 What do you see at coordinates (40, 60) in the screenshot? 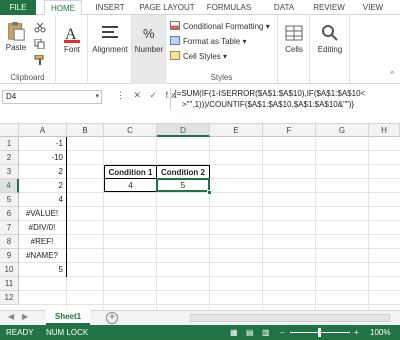
I see `format-painter-icon` at bounding box center [40, 60].